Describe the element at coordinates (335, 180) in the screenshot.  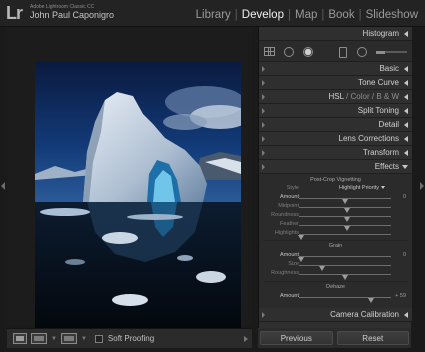
I see `post-crop-vignetting-title: Post-Crop Vignetting` at that location.